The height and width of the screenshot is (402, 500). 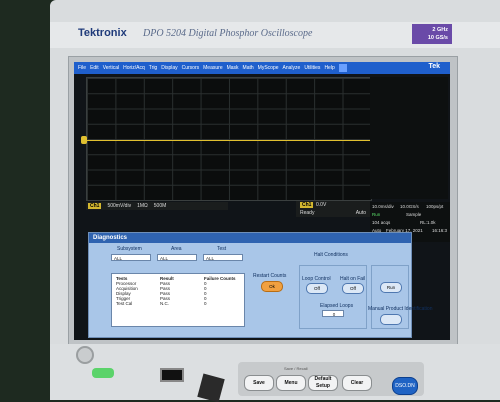 I want to click on menu-vertical: Vertical, so click(x=111, y=68).